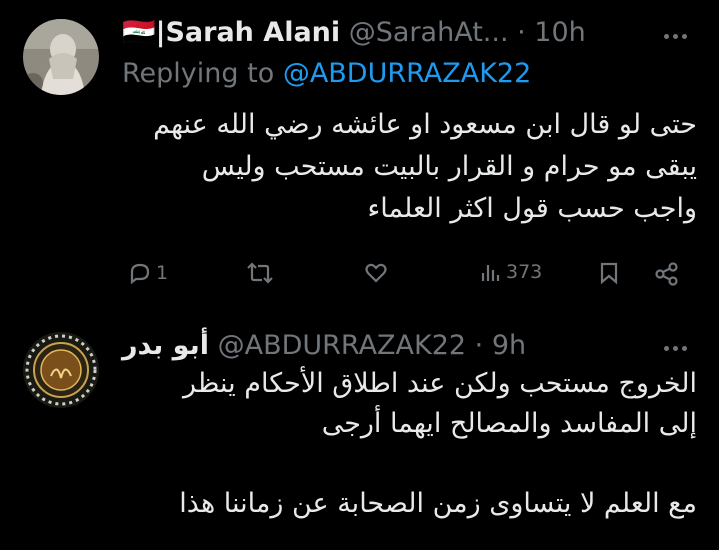 This screenshot has width=719, height=550. What do you see at coordinates (409, 276) in the screenshot?
I see `action-bar: 1 373` at bounding box center [409, 276].